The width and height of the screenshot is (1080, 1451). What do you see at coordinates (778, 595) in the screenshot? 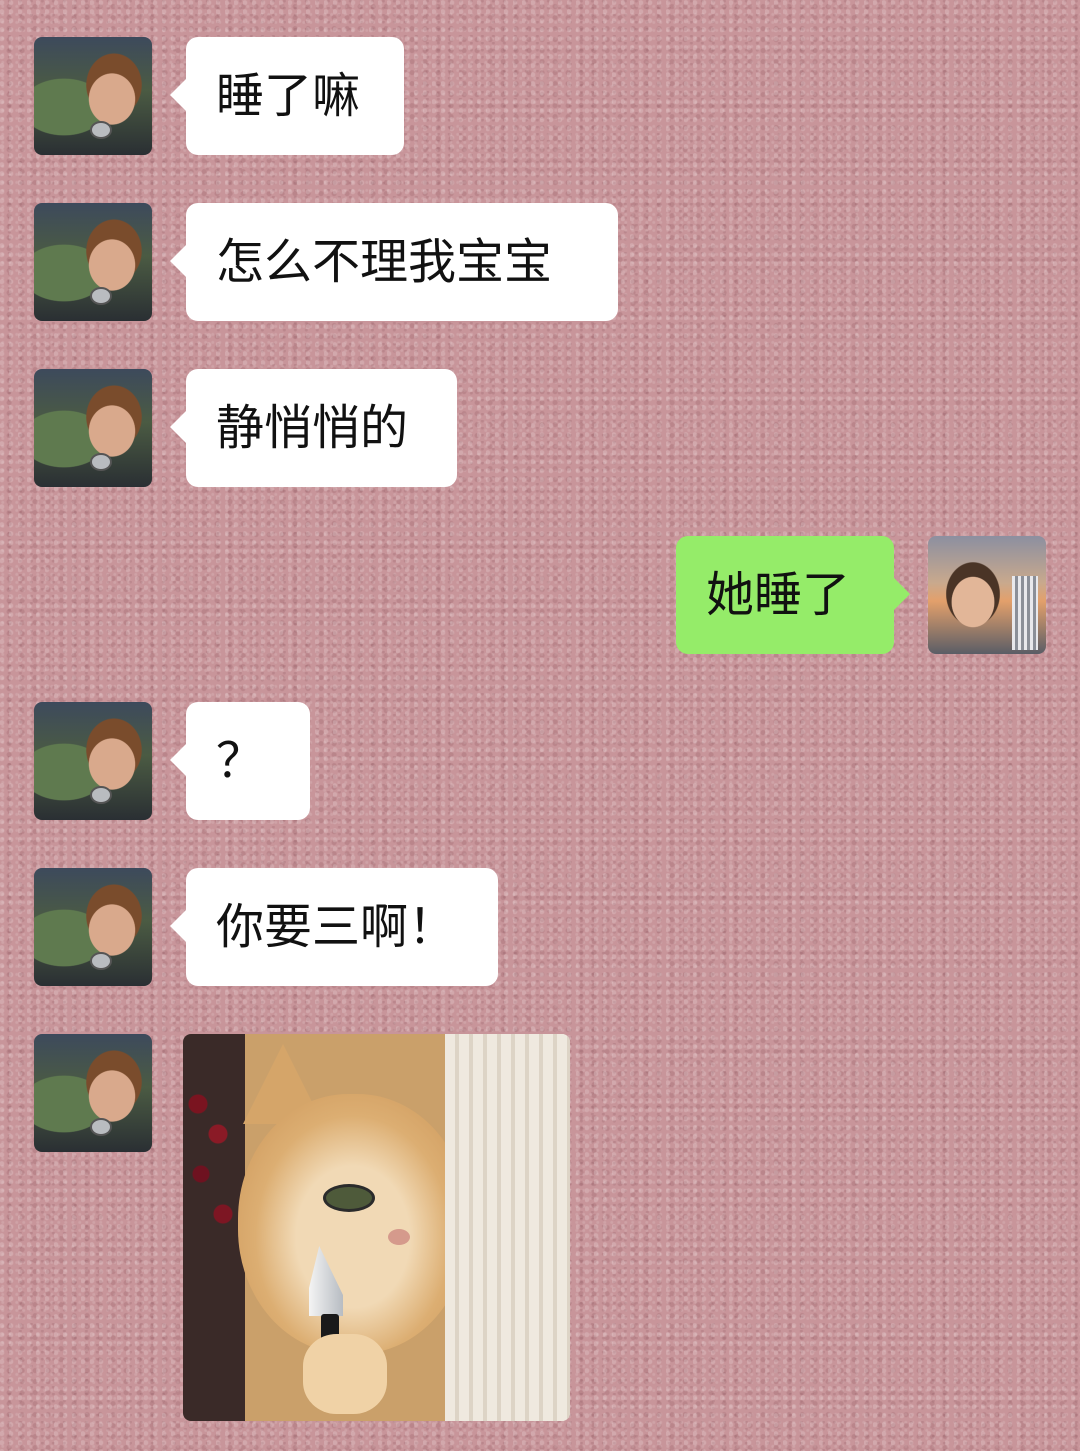
I see `message-text: 她睡了` at bounding box center [778, 595].